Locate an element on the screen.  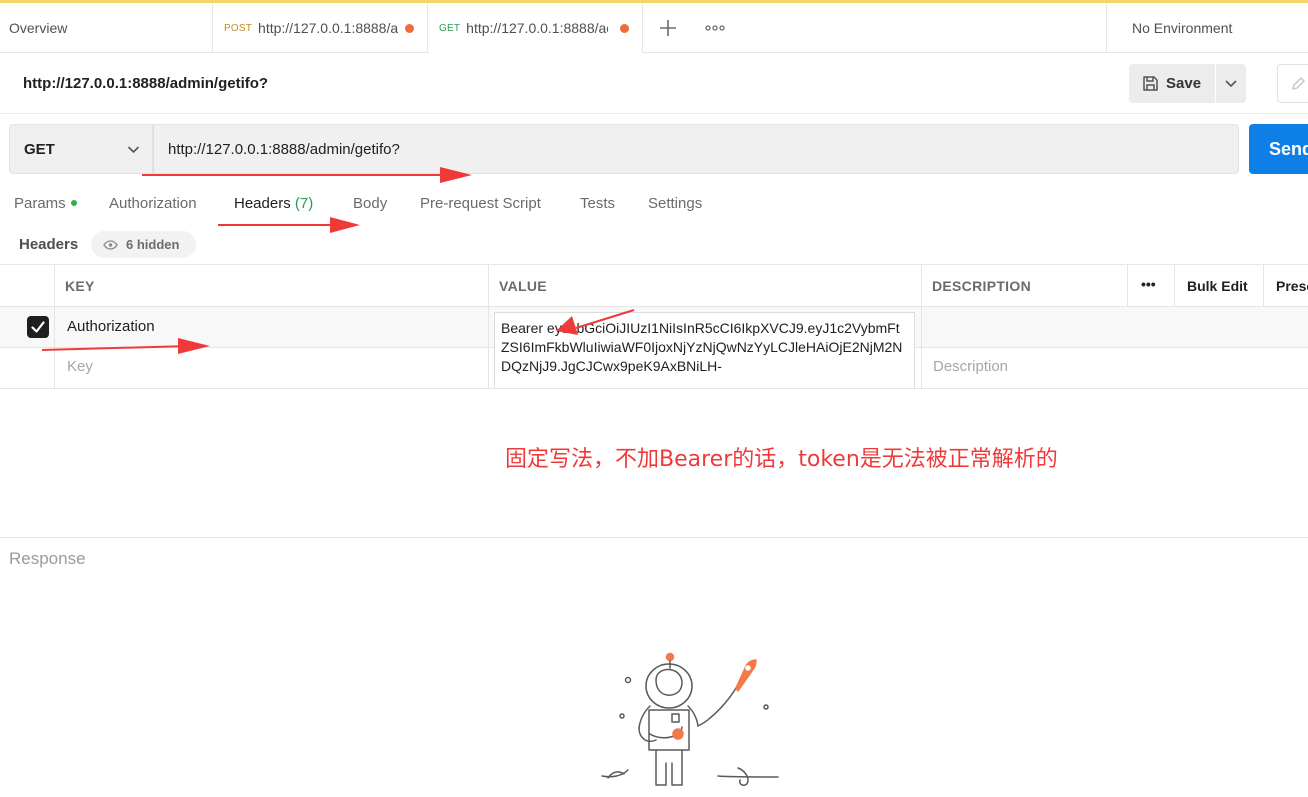
title-divider is located at coordinates (654, 113).